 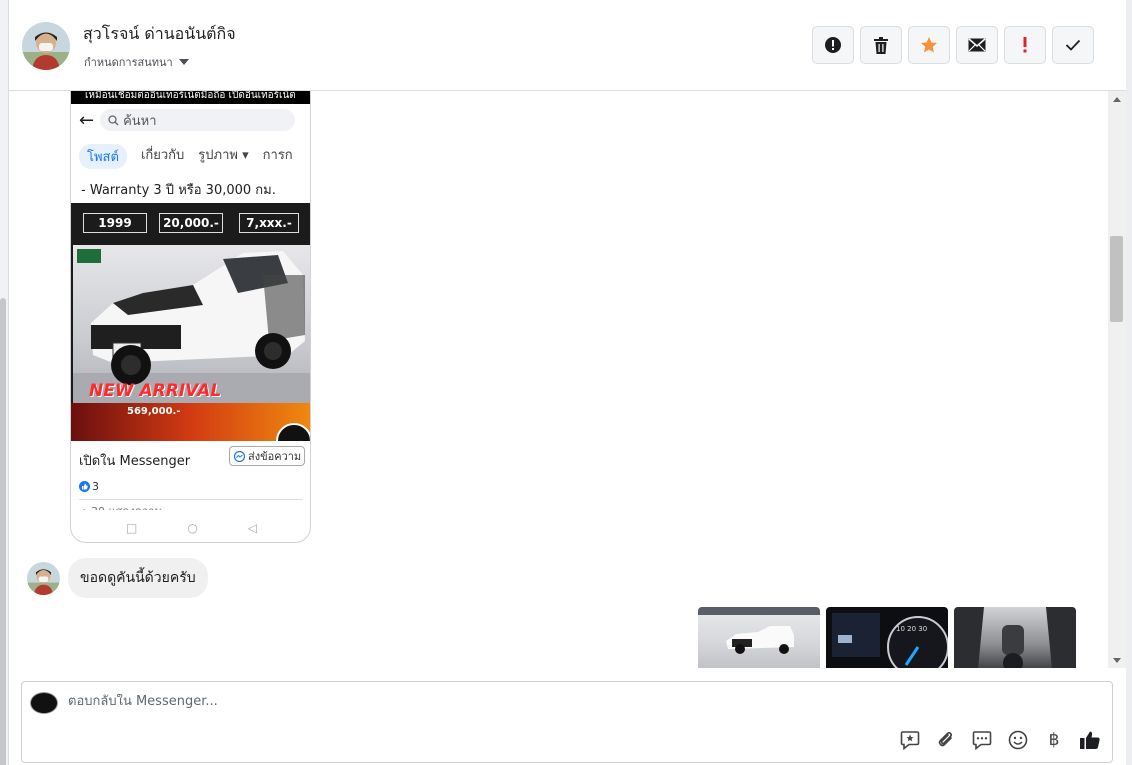 What do you see at coordinates (191, 499) in the screenshot?
I see `screenshot-divider` at bounding box center [191, 499].